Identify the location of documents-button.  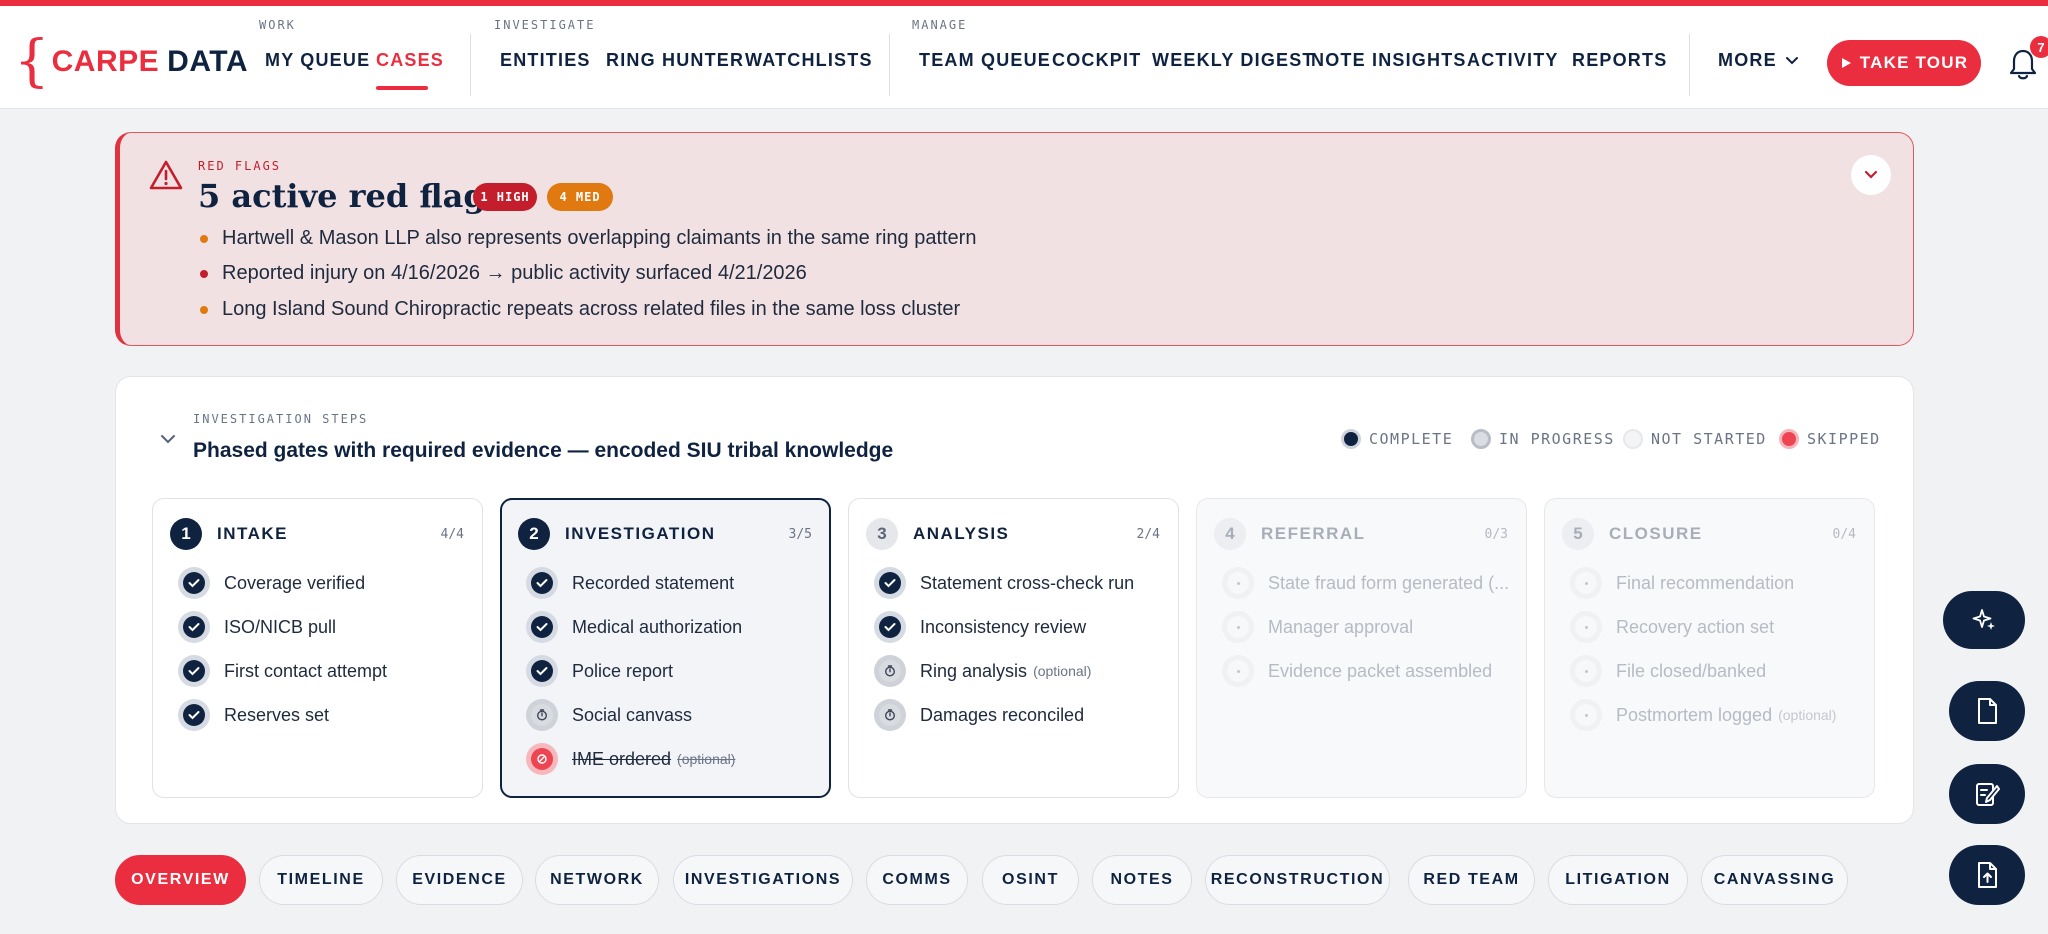
(1987, 711).